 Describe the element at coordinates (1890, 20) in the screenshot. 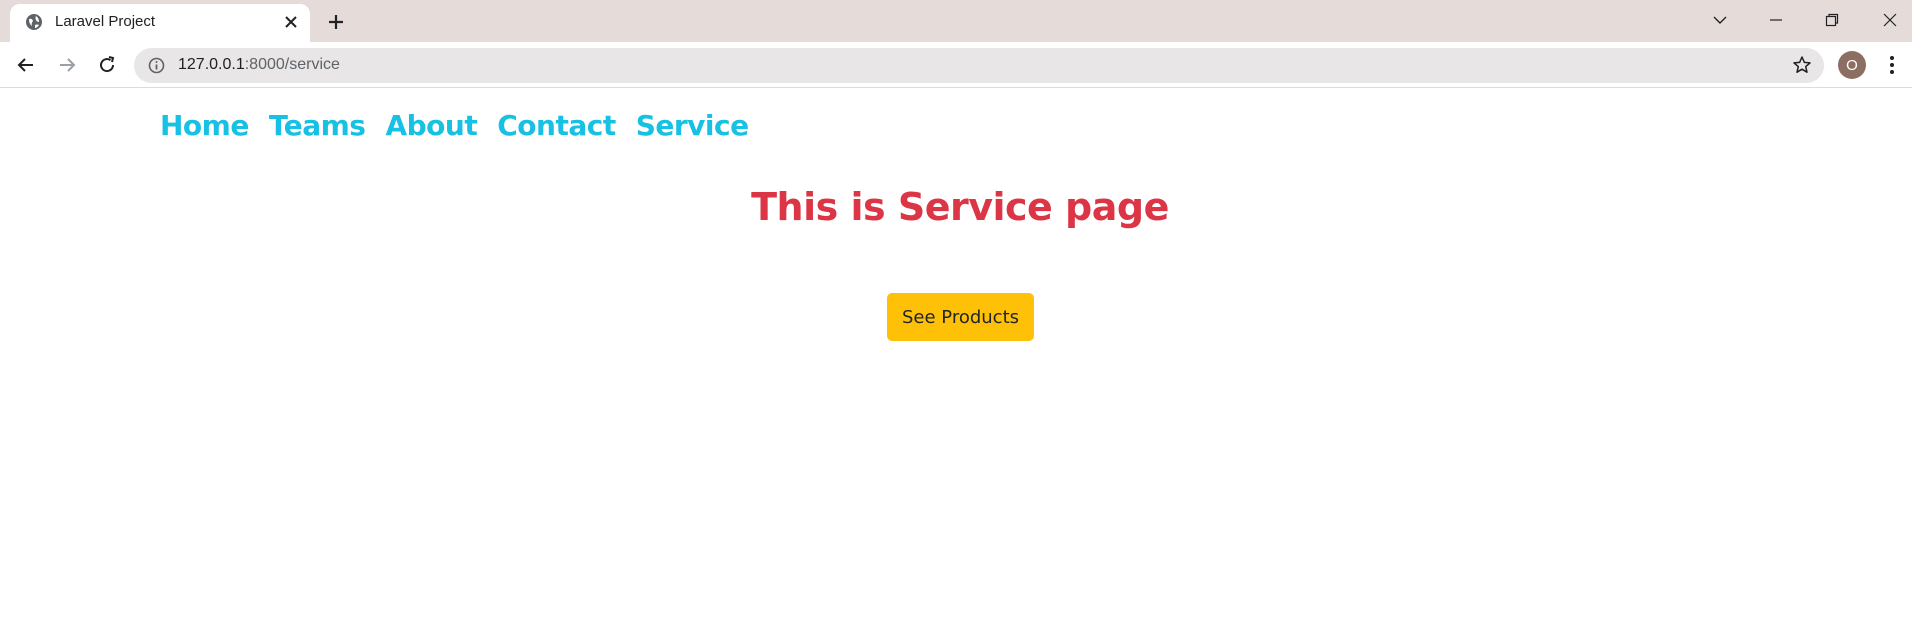

I see `window-close-icon` at that location.